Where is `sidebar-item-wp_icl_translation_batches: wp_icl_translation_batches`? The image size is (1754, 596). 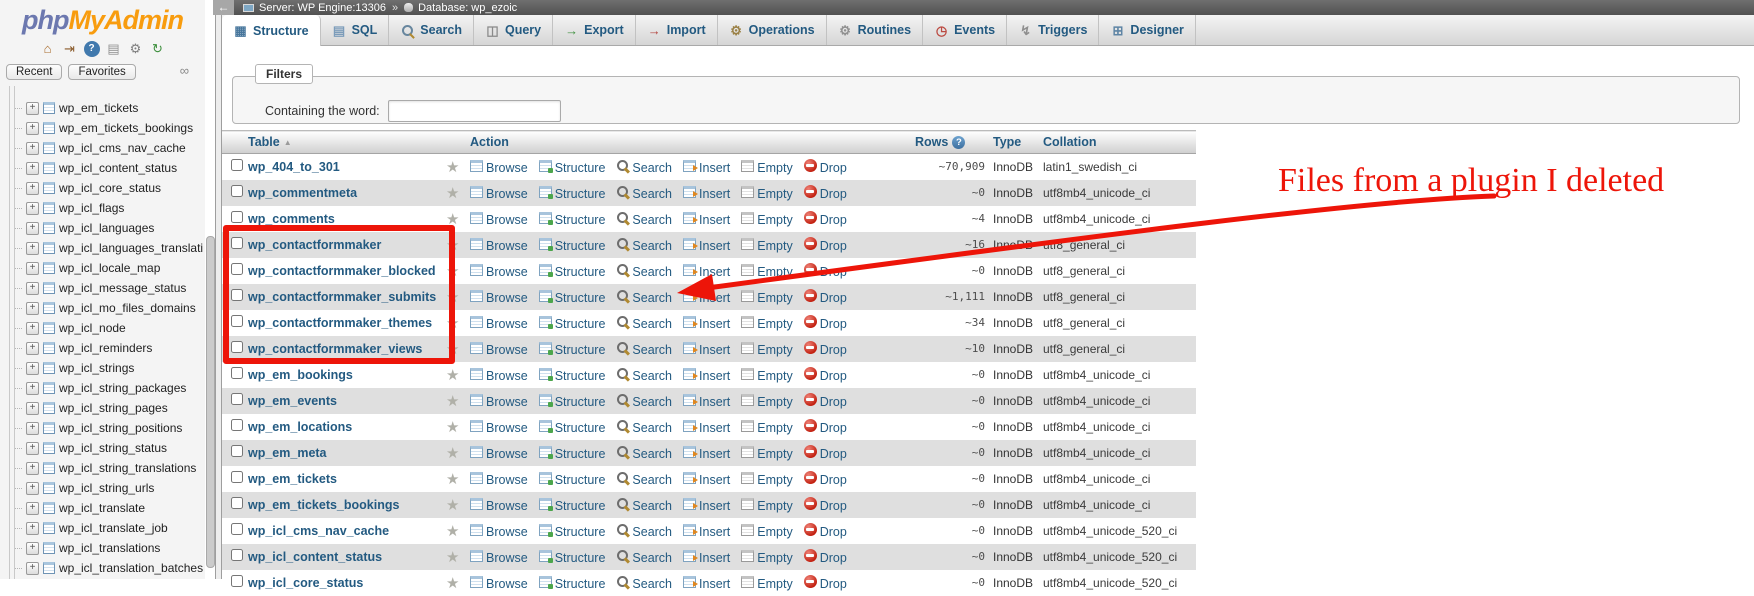 sidebar-item-wp_icl_translation_batches: wp_icl_translation_batches is located at coordinates (110, 568).